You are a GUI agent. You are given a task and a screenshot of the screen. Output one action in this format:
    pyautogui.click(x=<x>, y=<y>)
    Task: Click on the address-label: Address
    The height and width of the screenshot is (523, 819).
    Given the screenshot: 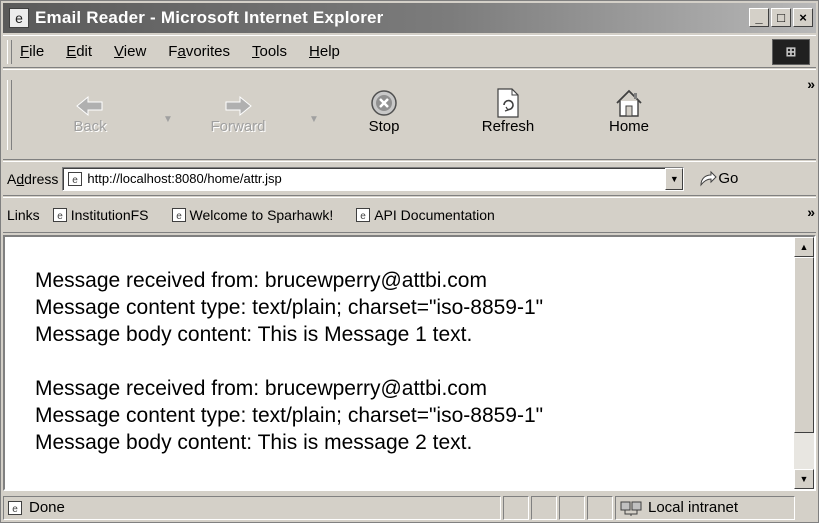 What is the action you would take?
    pyautogui.click(x=33, y=178)
    